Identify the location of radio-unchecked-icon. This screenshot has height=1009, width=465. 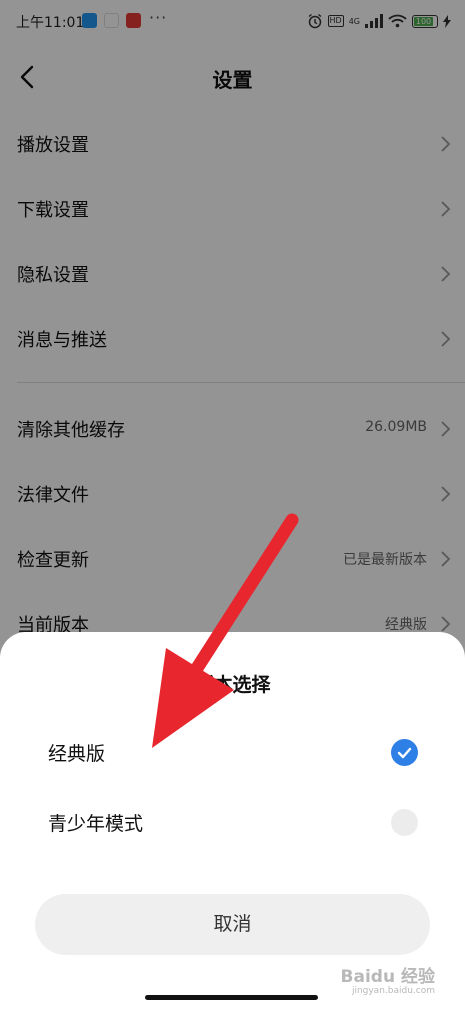
(404, 822).